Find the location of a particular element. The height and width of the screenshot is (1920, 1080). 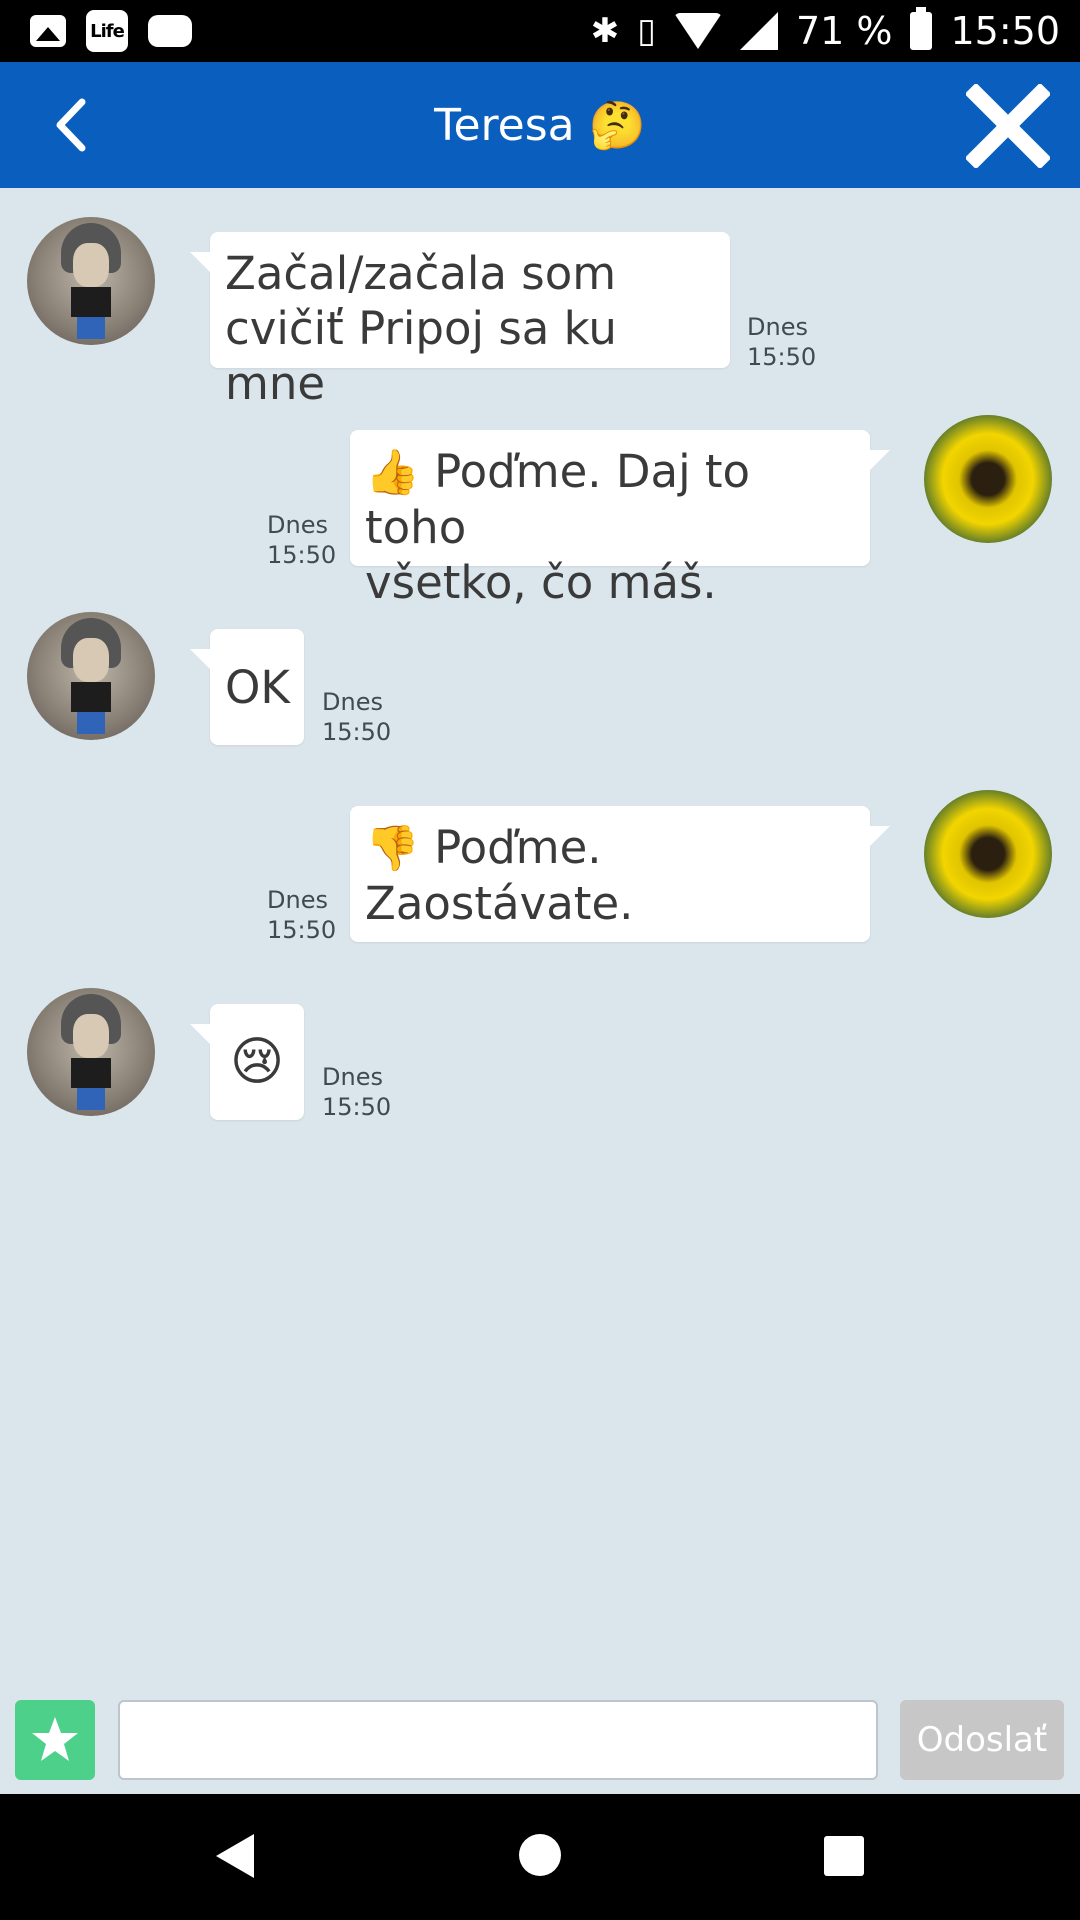

star-icon is located at coordinates (55, 1739).